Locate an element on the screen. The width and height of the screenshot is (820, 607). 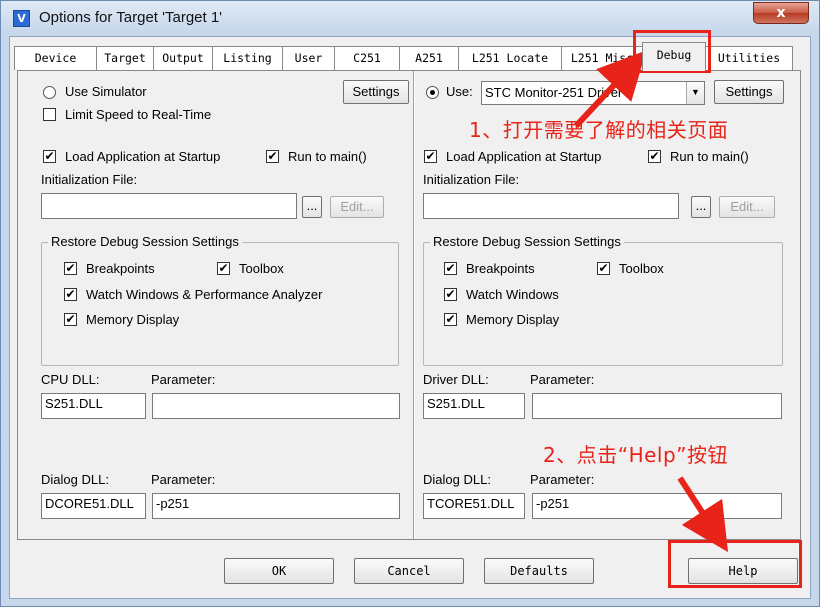
step1-arrow is located at coordinates (610, 89).